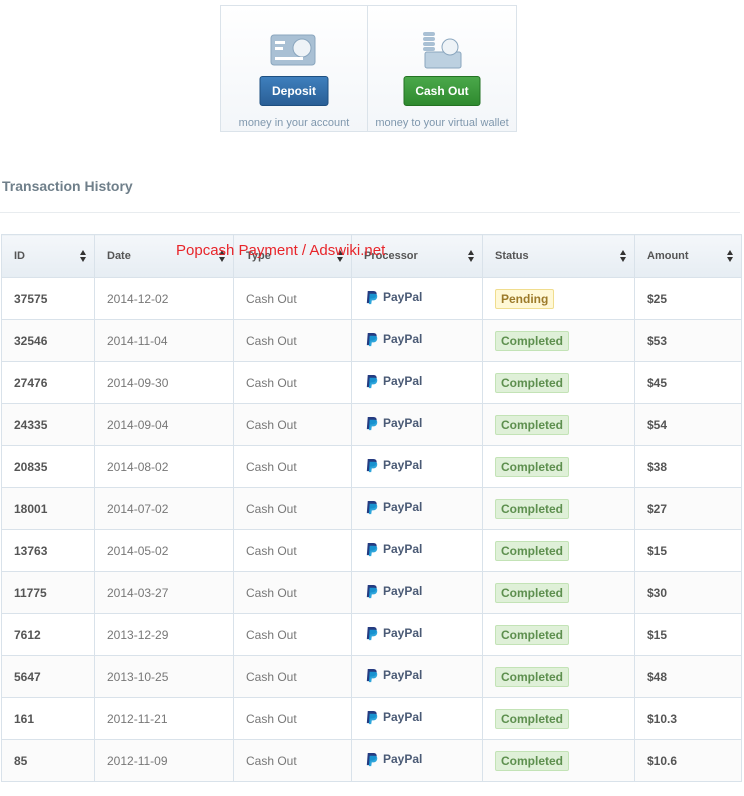  Describe the element at coordinates (657, 508) in the screenshot. I see `transaction-amount: $27` at that location.